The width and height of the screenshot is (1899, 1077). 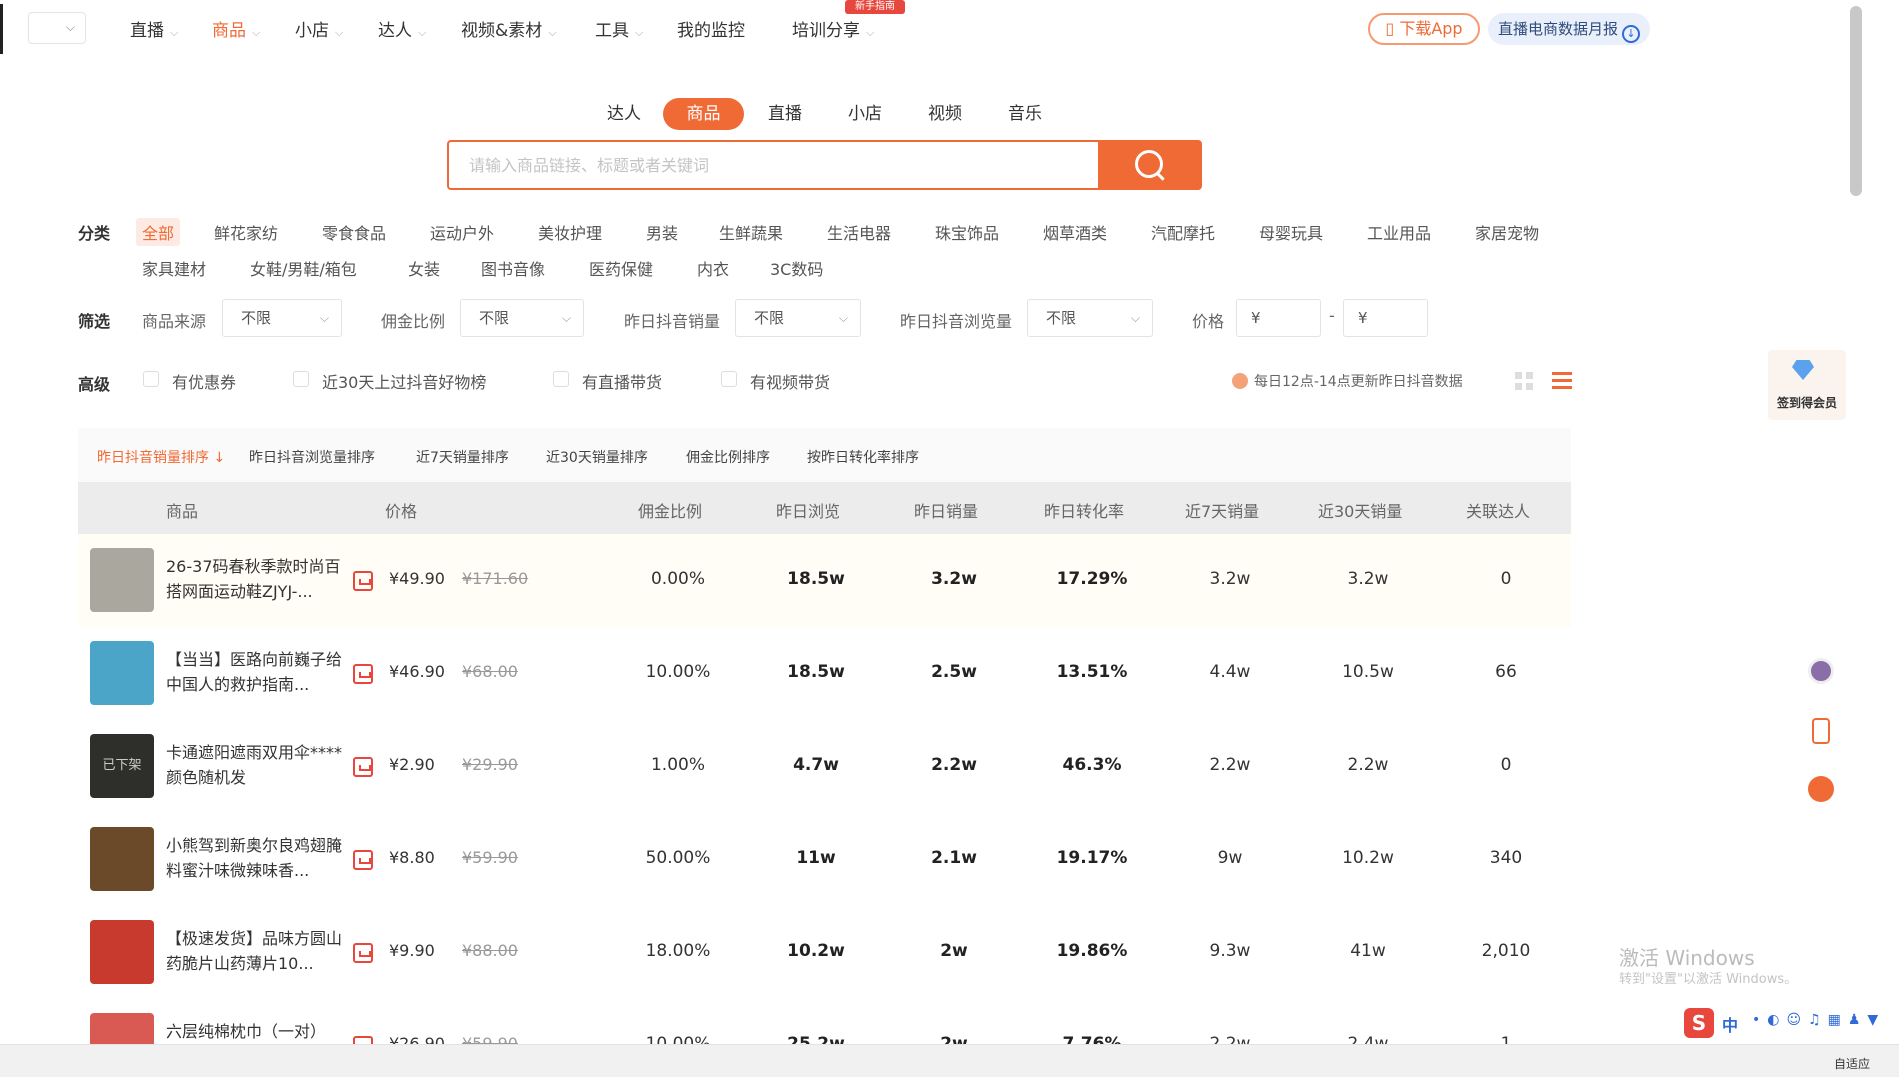 What do you see at coordinates (796, 268) in the screenshot?
I see `category-item: 3C数码` at bounding box center [796, 268].